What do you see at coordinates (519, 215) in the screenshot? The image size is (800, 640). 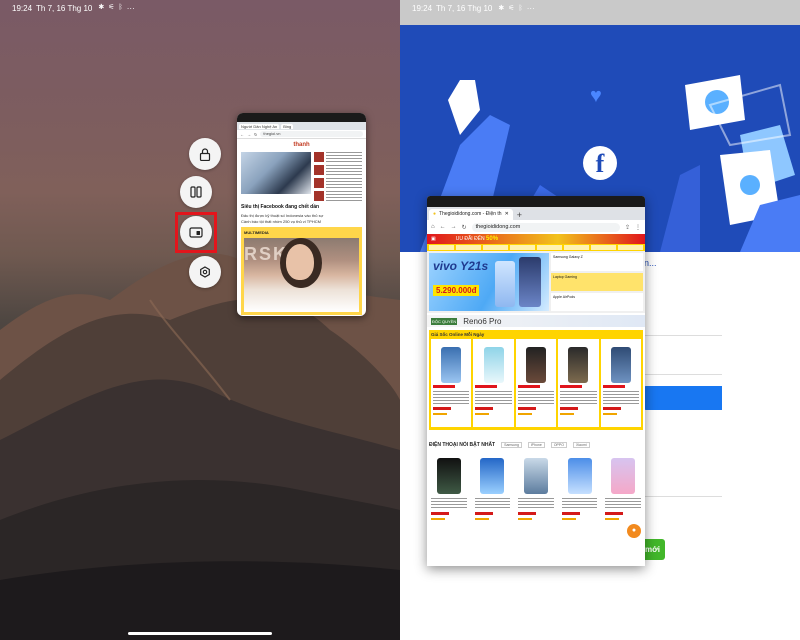 I see `new-tab-icon: +` at bounding box center [519, 215].